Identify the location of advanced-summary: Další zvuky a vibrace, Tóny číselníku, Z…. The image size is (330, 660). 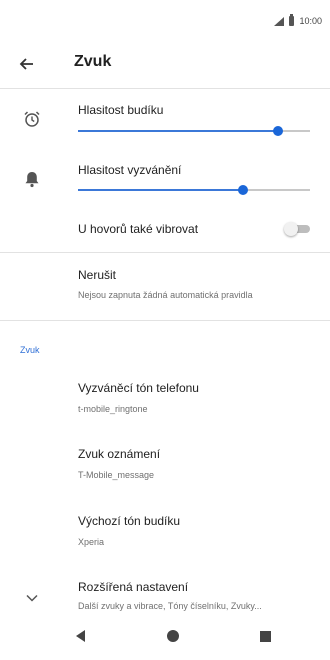
(170, 606).